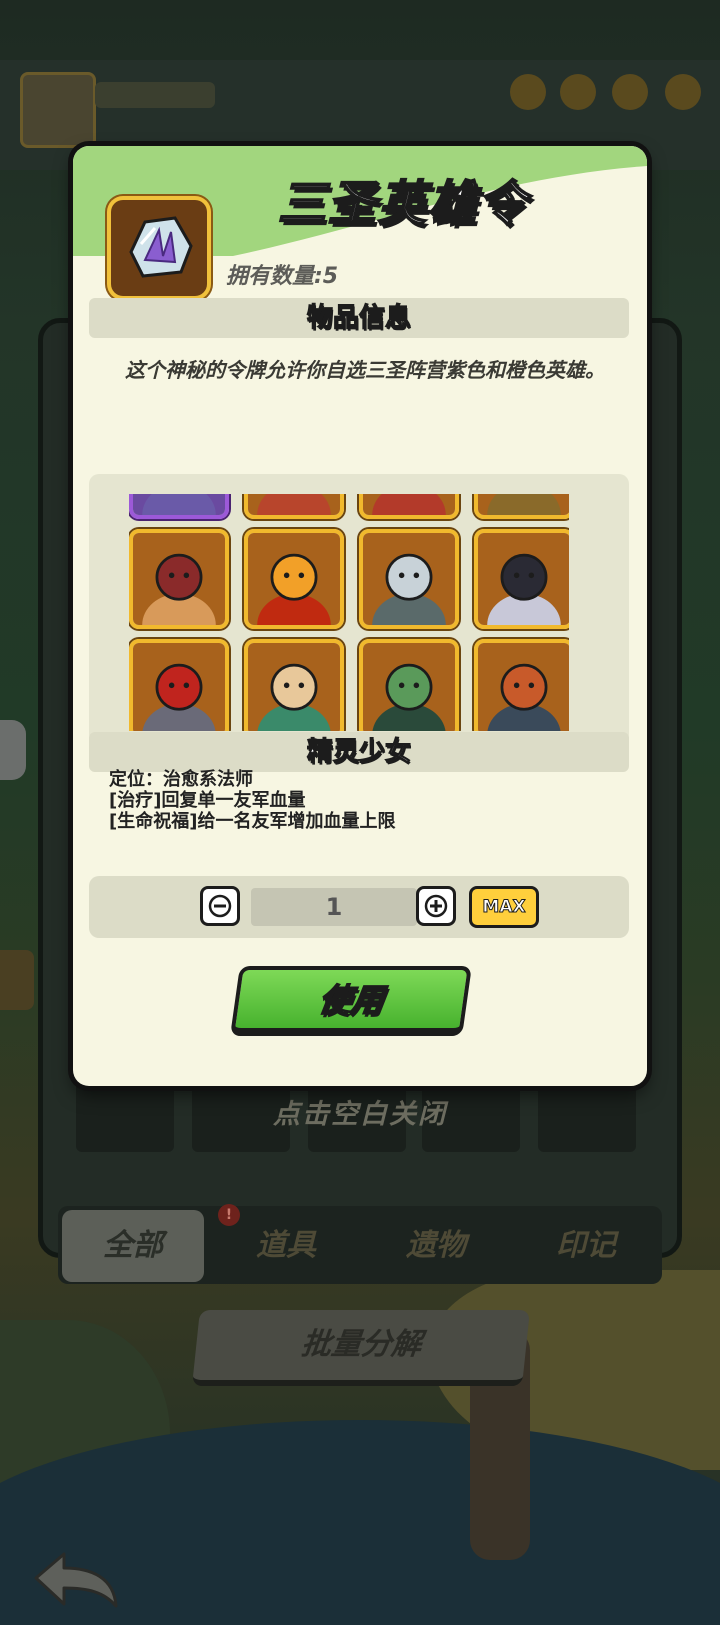  I want to click on minus-icon, so click(220, 906).